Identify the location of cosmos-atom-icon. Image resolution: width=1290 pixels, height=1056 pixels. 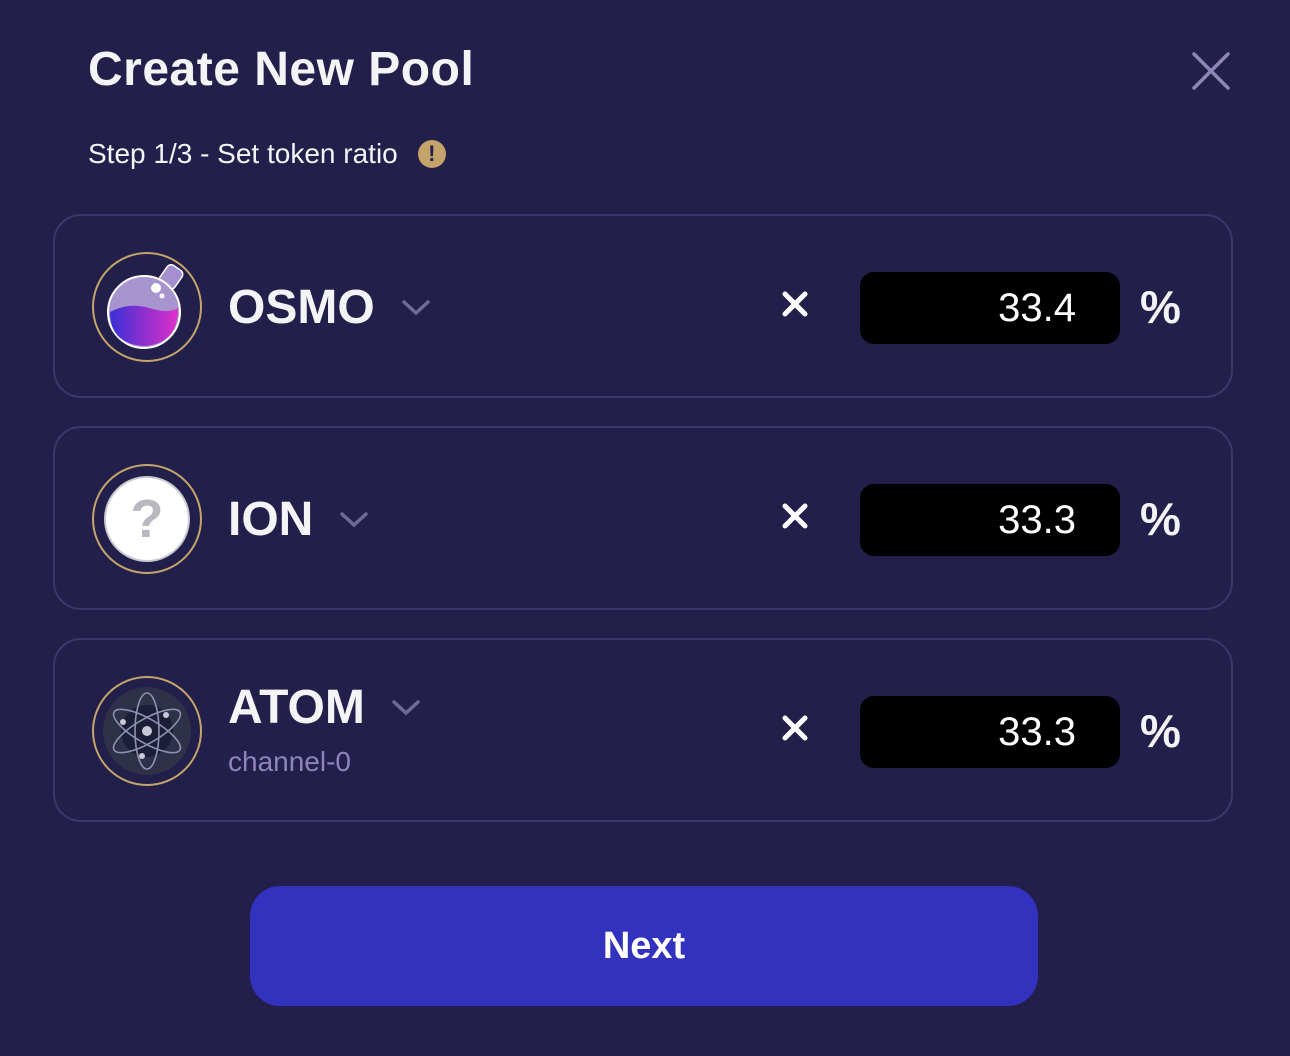
(147, 731).